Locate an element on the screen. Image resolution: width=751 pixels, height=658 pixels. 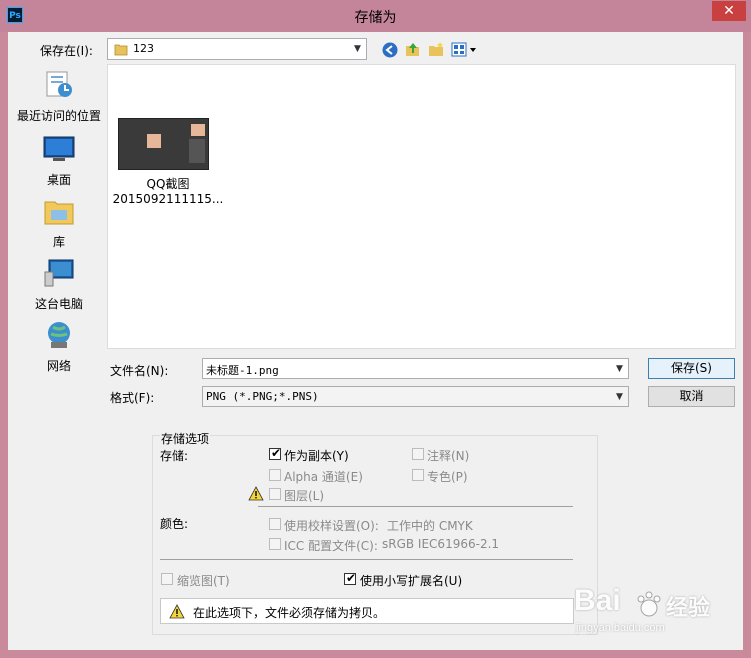
as-copy-checkbox: ✔ is located at coordinates (275, 453).